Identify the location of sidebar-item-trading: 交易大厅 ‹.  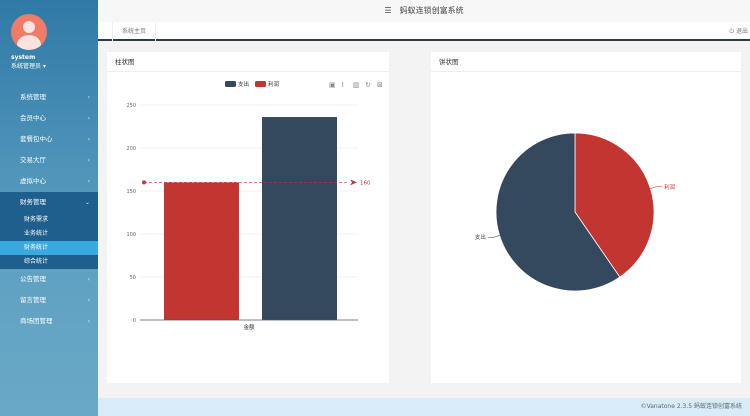
(49, 160).